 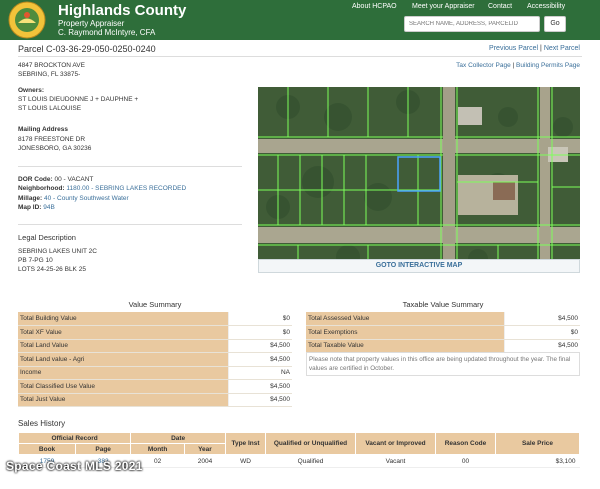 I want to click on nav-accessibility: Accessibility, so click(x=546, y=6).